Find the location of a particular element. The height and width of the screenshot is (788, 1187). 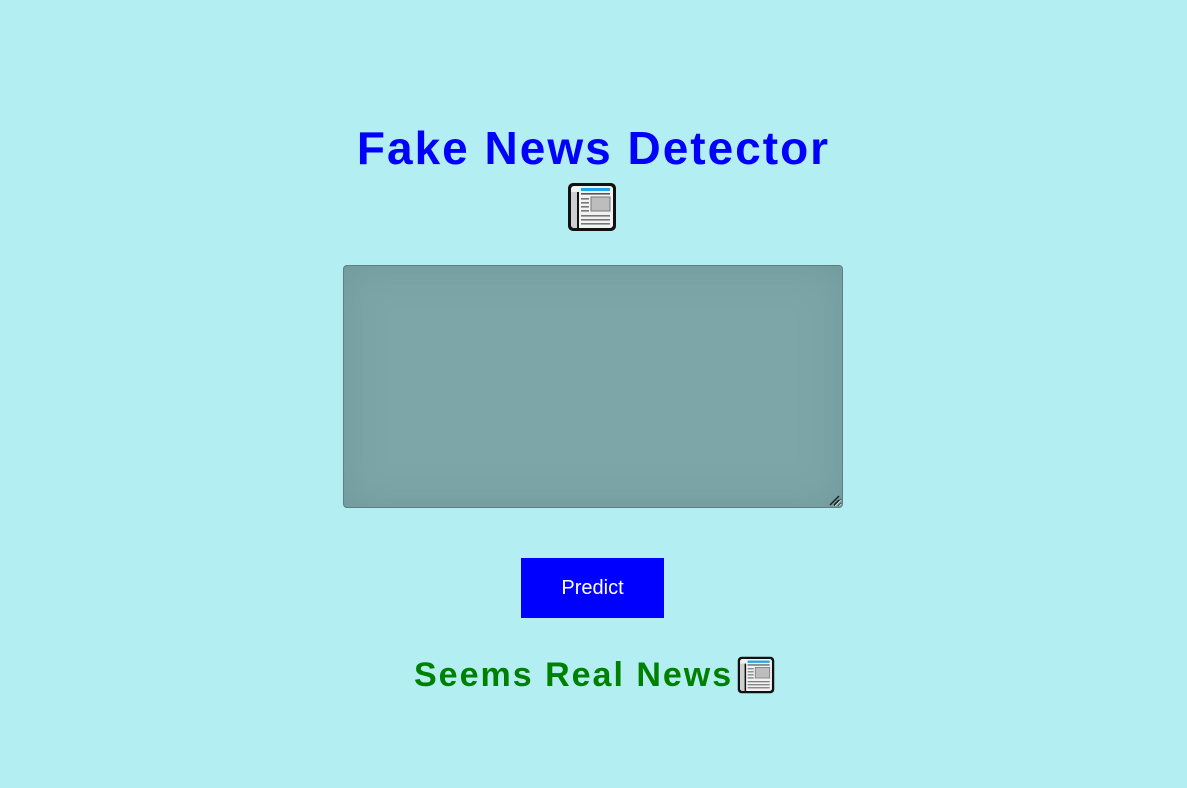

result-text: Seems Real News is located at coordinates (574, 675).